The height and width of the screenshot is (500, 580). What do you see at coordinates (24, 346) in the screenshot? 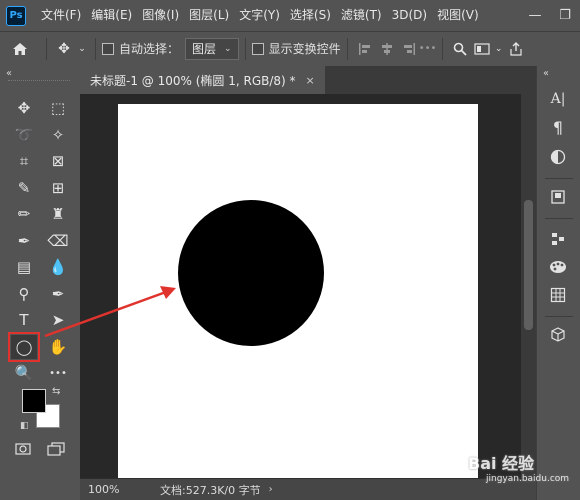
I see `ellipse-tool-icon: ◯` at bounding box center [24, 346].